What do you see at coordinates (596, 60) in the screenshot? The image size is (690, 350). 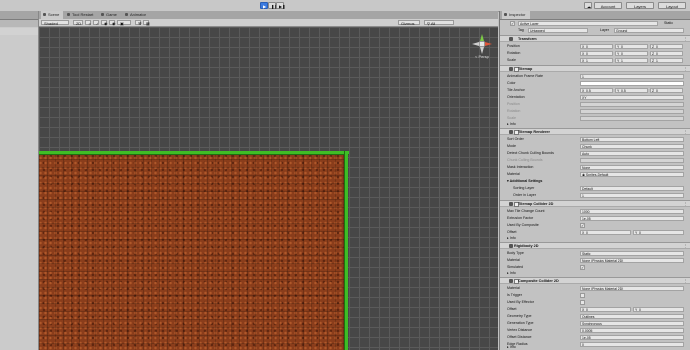 I see `scale-x: X1` at bounding box center [596, 60].